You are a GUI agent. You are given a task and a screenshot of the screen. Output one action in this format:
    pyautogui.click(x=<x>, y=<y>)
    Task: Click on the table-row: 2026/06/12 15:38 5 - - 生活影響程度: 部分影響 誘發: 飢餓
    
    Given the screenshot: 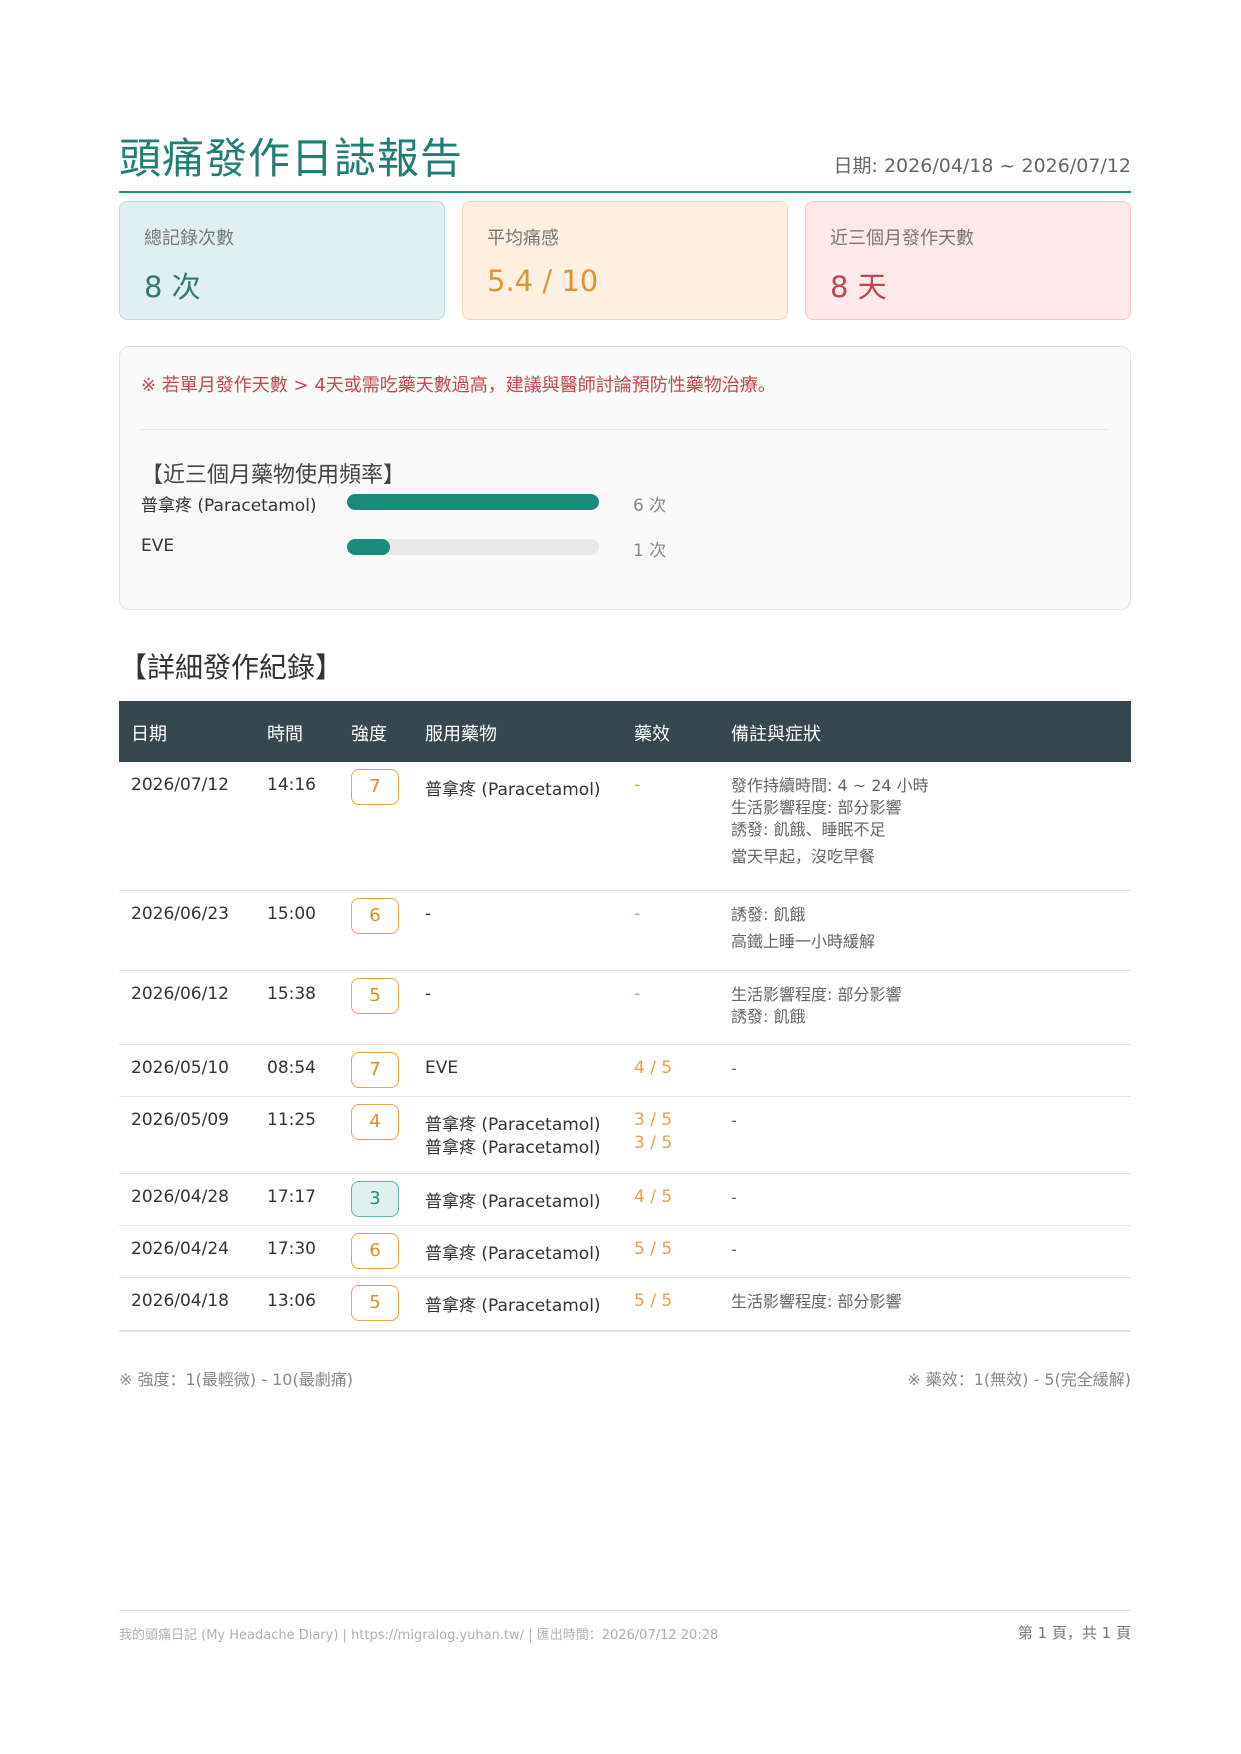 What is the action you would take?
    pyautogui.click(x=625, y=1008)
    